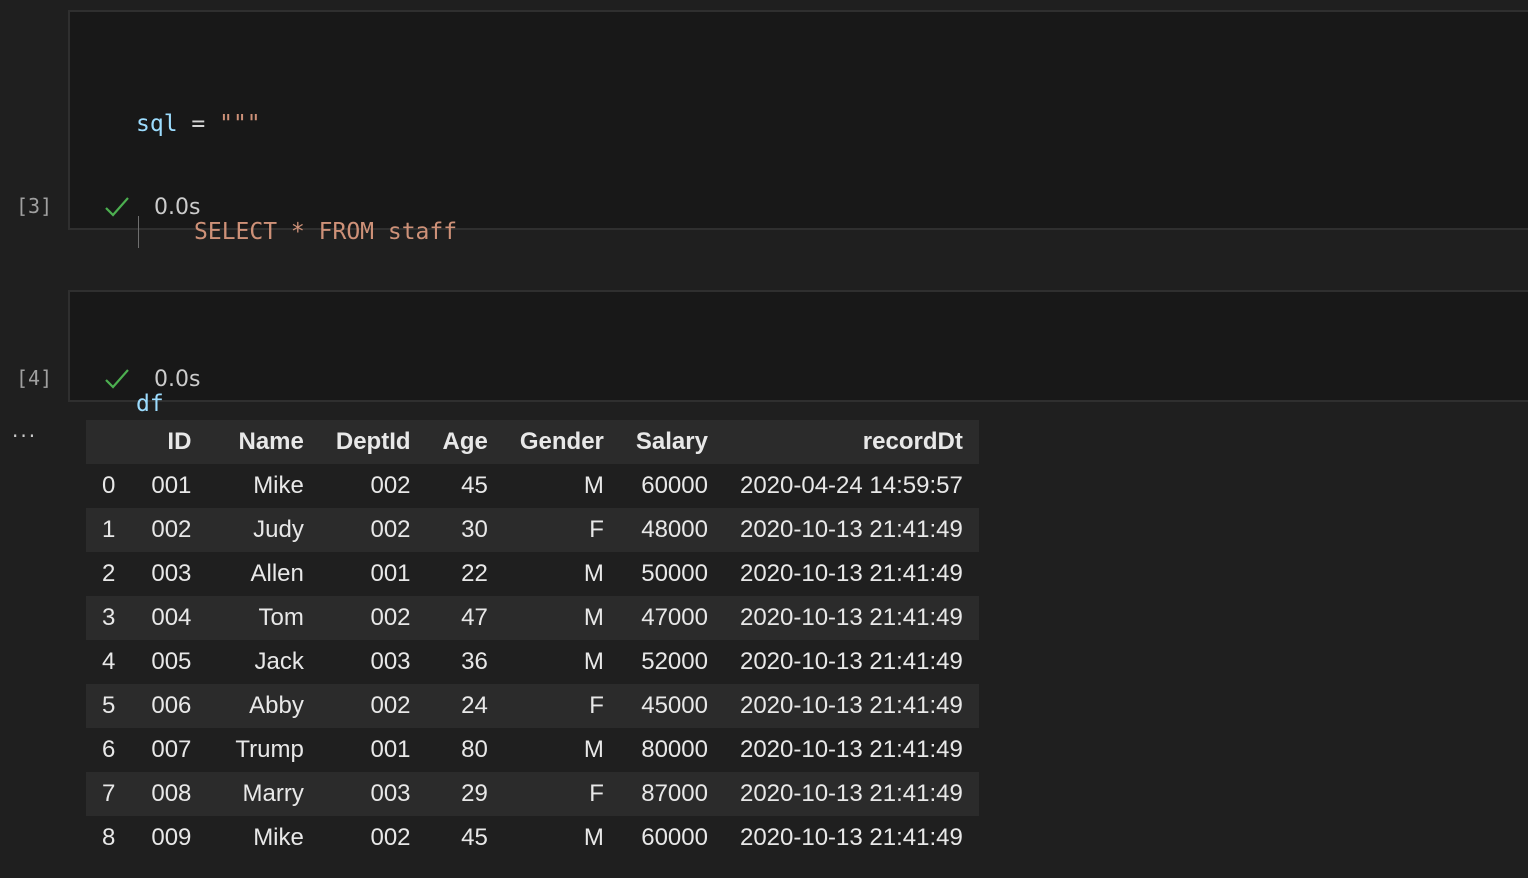  What do you see at coordinates (674, 529) in the screenshot?
I see `table-cell: 48000` at bounding box center [674, 529].